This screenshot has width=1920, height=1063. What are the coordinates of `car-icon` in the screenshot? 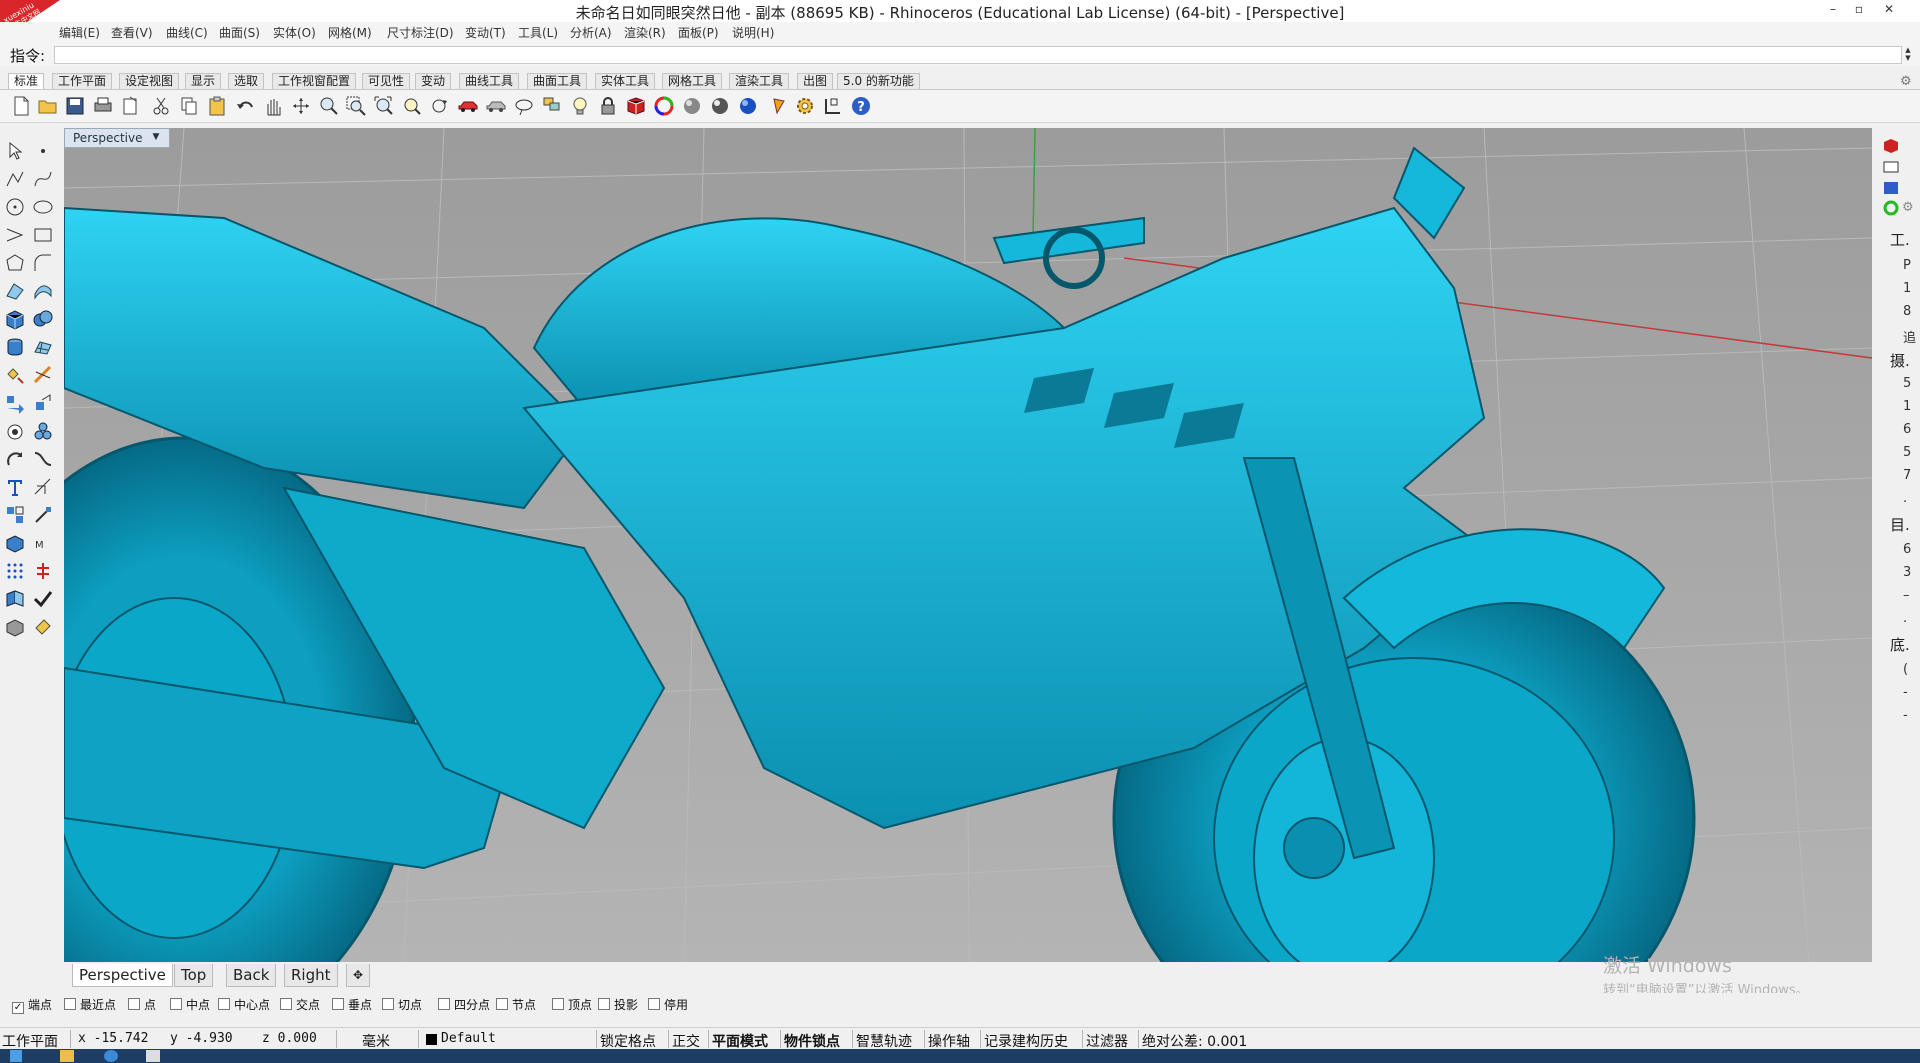 It's located at (468, 106).